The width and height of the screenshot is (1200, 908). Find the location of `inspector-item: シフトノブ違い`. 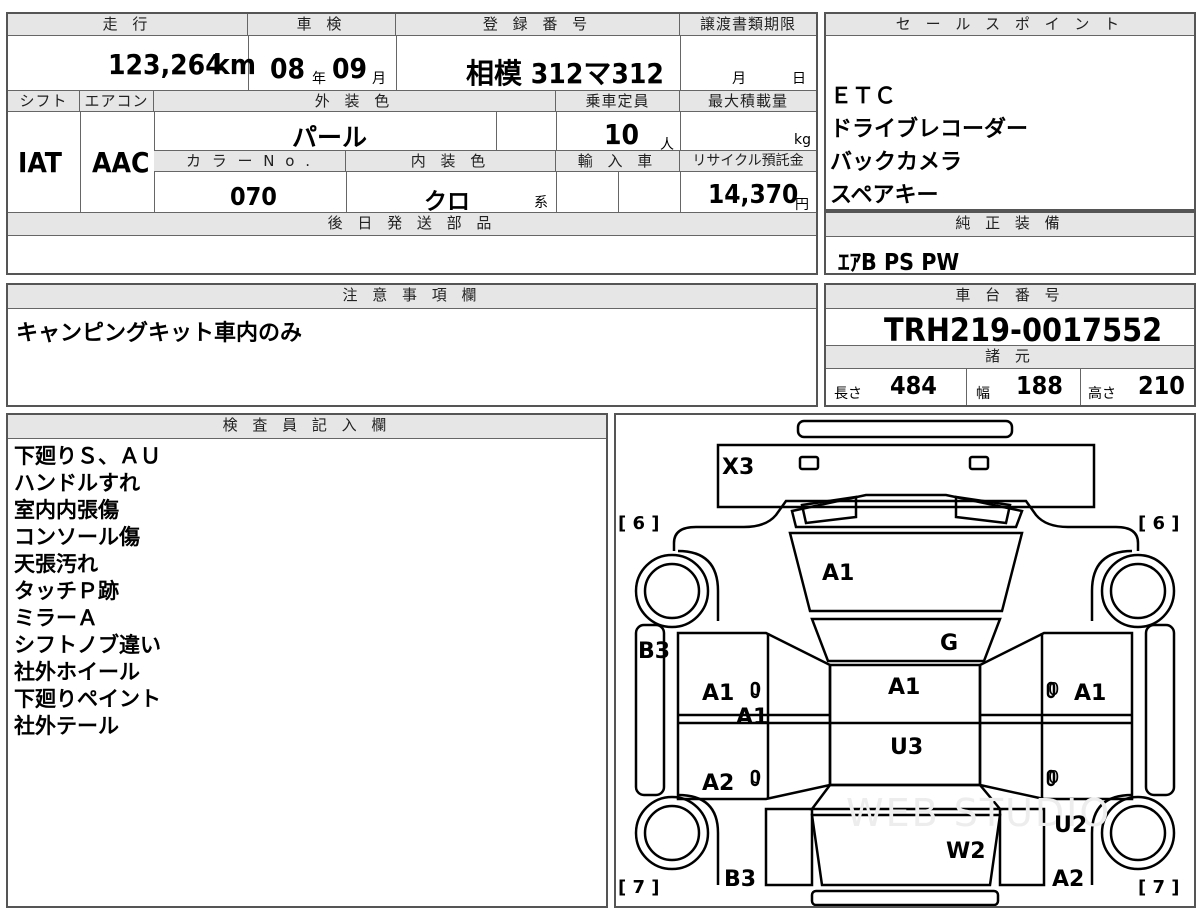

inspector-item: シフトノブ違い is located at coordinates (87, 645).